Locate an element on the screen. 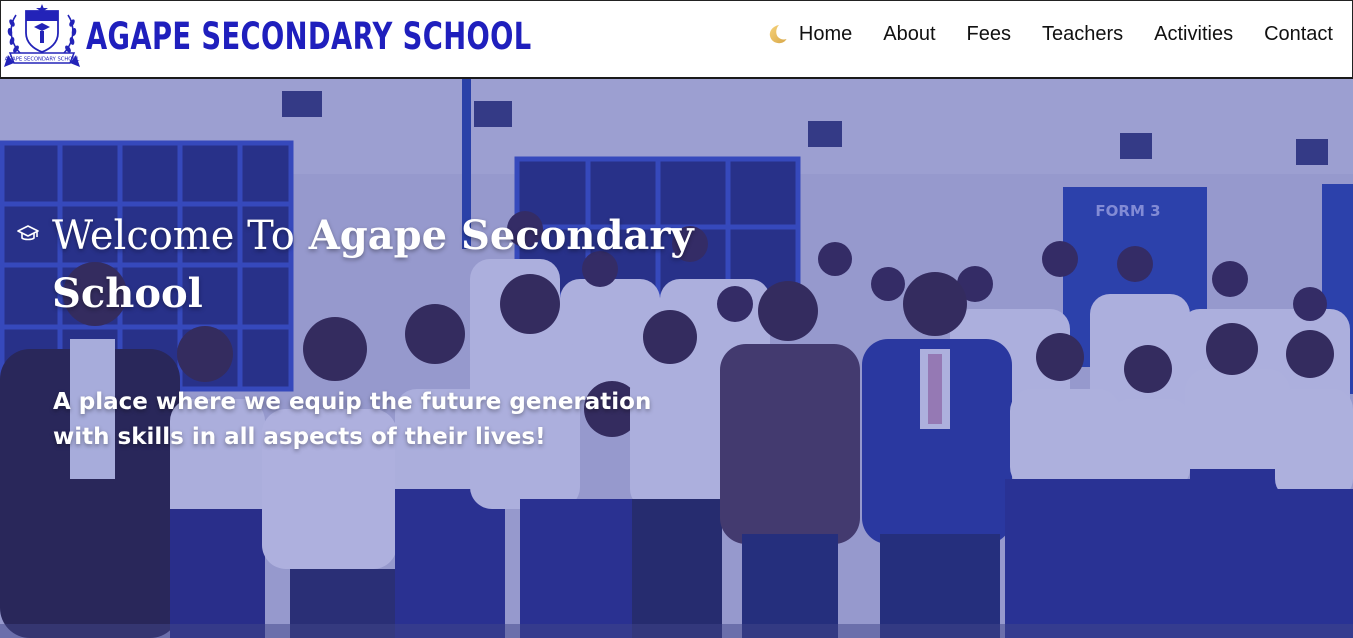  graduation-cap-icon is located at coordinates (28, 233).